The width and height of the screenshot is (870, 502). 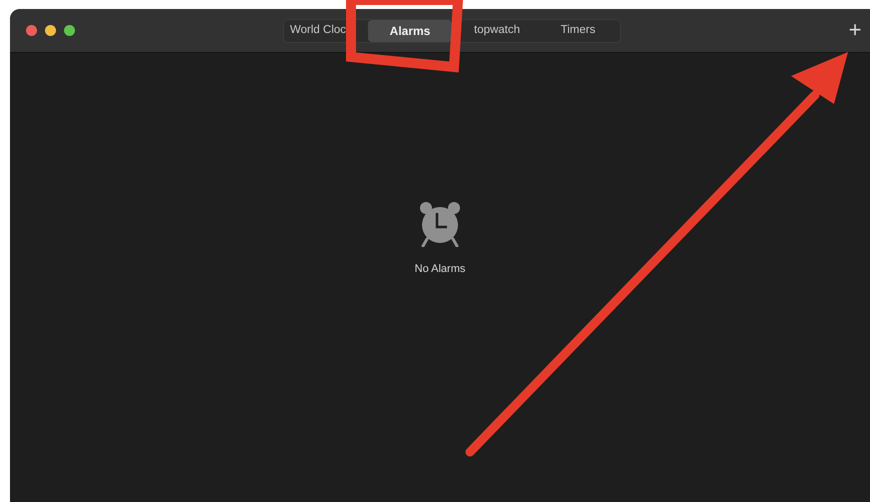 I want to click on add-button: +, so click(x=855, y=30).